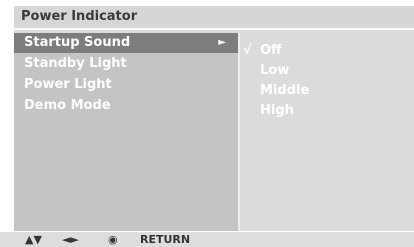 The width and height of the screenshot is (414, 247). I want to click on option-label: Middle, so click(285, 90).